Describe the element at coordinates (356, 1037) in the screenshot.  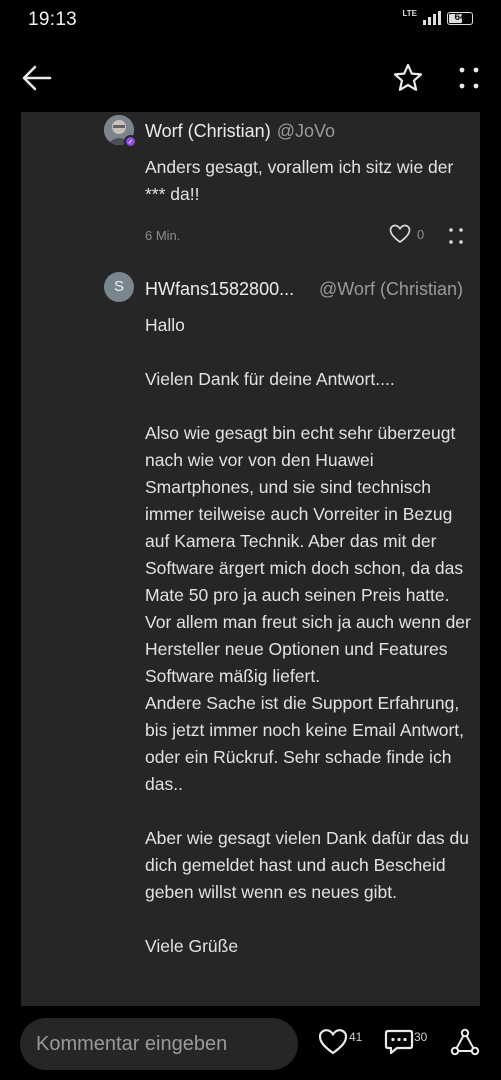
I see `post-like-count: 41` at that location.